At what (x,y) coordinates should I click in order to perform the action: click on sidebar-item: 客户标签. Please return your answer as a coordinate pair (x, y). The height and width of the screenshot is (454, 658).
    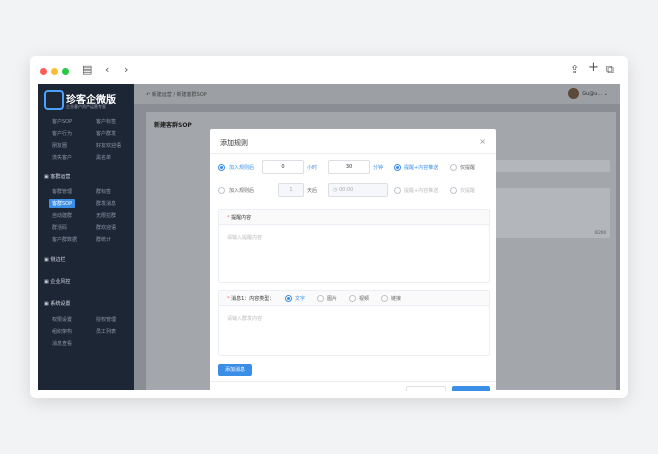
    Looking at the image, I should click on (106, 121).